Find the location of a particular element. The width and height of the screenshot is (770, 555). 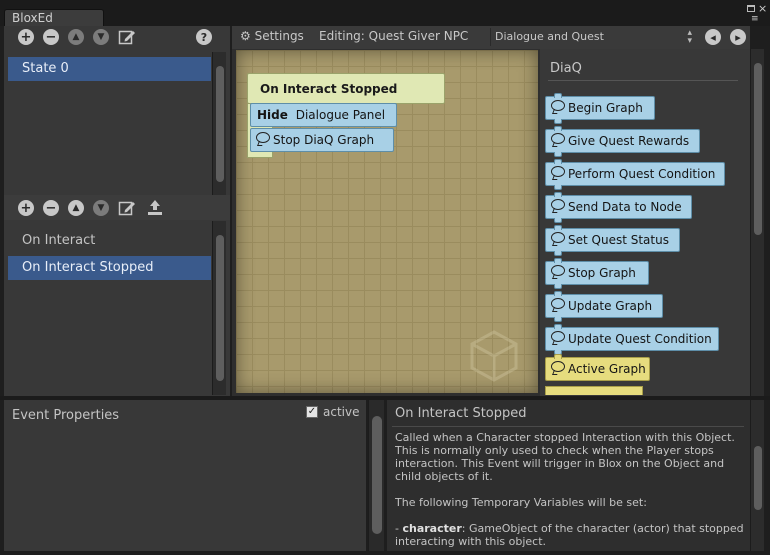

events-scrollbar is located at coordinates (219, 308).